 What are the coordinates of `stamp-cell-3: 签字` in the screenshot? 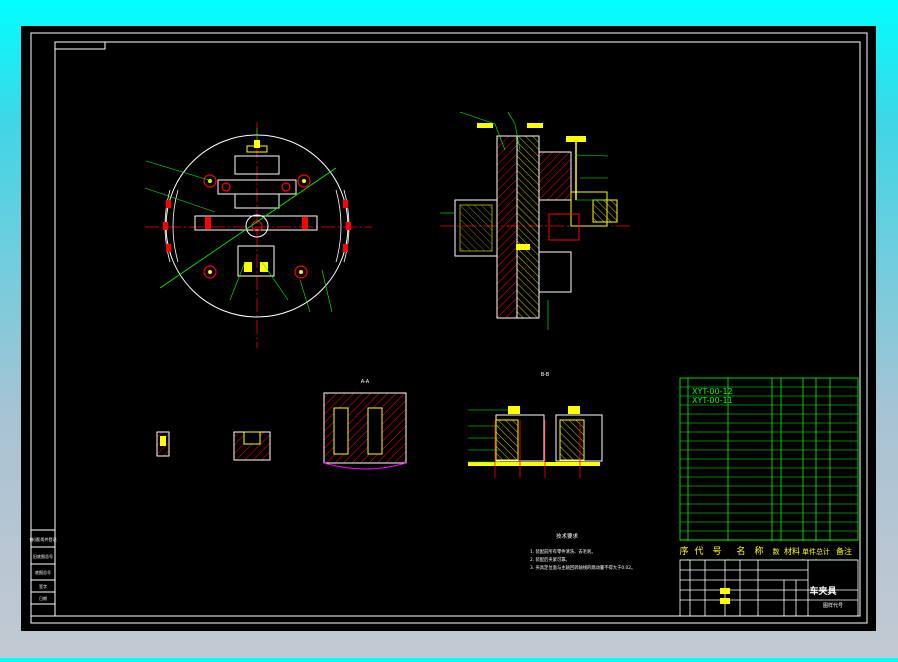 It's located at (43, 586).